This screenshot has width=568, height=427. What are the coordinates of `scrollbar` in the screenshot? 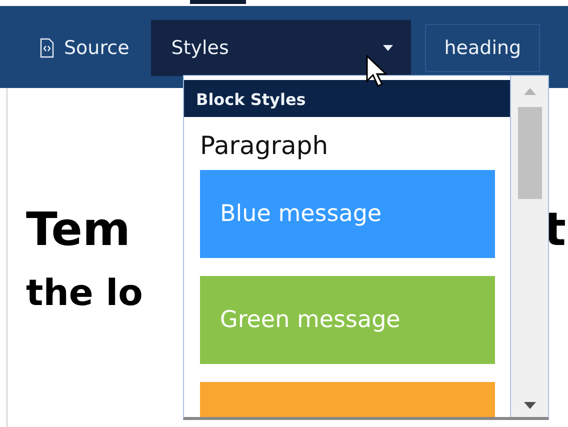 It's located at (529, 246).